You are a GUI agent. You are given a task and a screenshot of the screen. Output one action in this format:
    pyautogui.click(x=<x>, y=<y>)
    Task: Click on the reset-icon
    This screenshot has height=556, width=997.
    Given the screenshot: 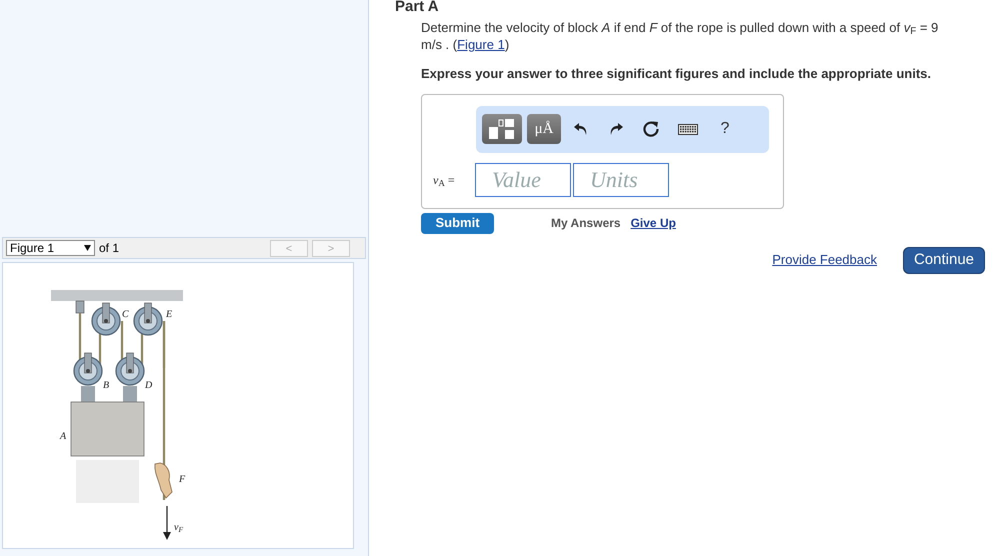 What is the action you would take?
    pyautogui.click(x=651, y=129)
    